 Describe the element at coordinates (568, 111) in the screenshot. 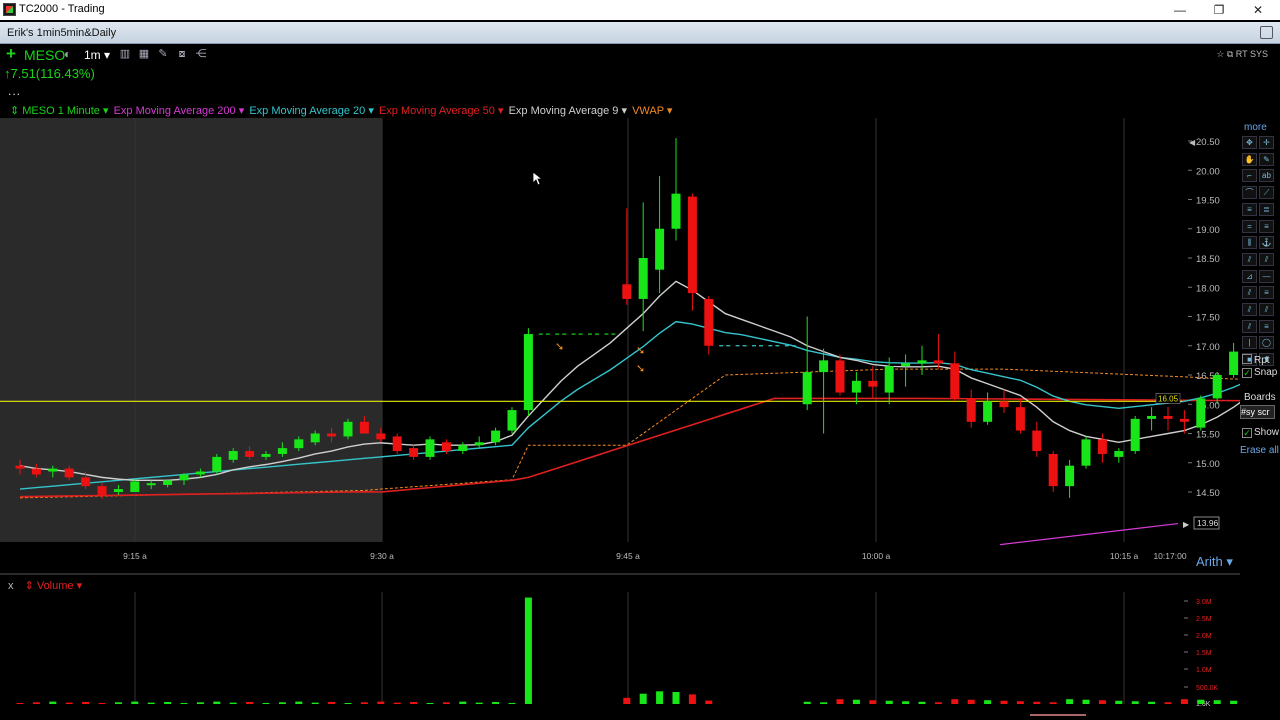

I see `legend-ema9: Exp Moving Average 9 ▾` at that location.